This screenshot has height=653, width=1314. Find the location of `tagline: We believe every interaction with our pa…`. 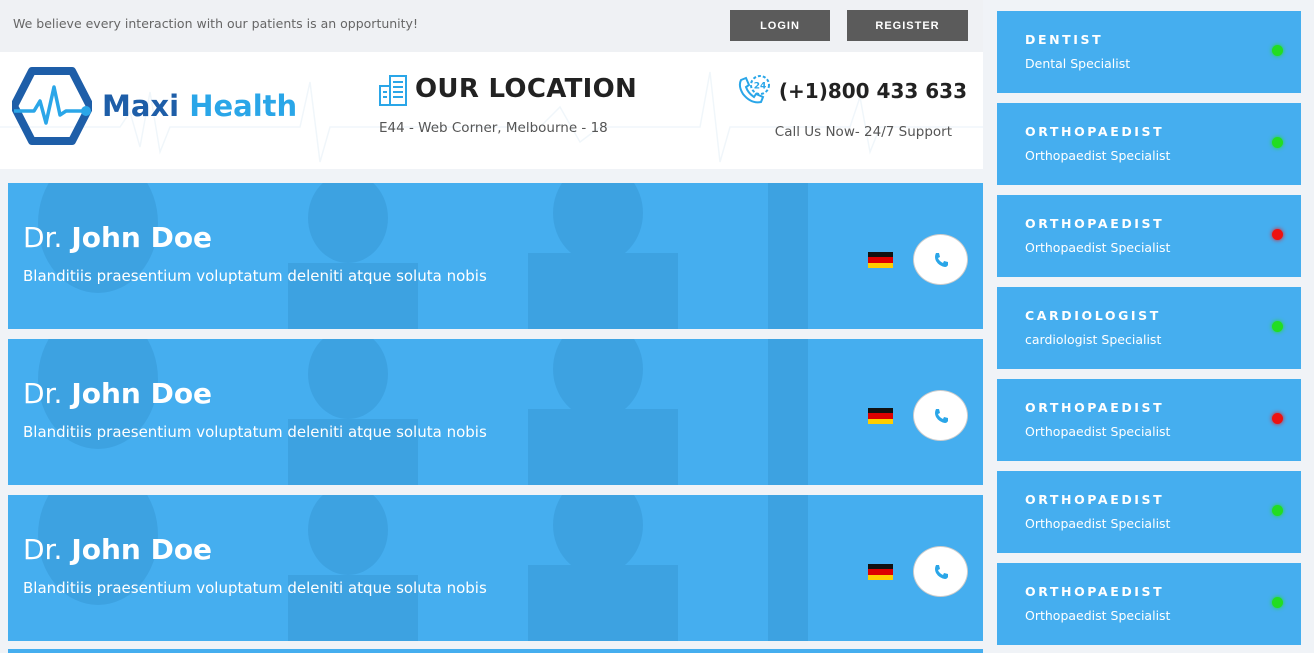

tagline: We believe every interaction with our pa… is located at coordinates (215, 23).